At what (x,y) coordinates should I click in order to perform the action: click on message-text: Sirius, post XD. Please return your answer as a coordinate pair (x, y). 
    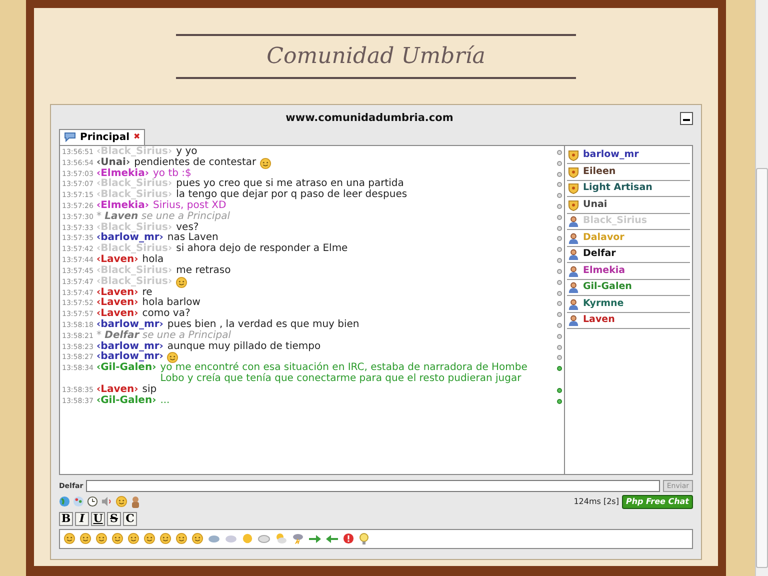
    Looking at the image, I should click on (189, 205).